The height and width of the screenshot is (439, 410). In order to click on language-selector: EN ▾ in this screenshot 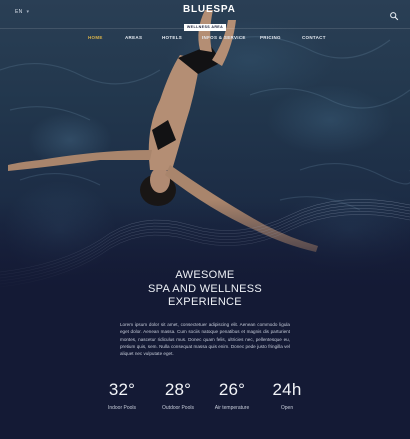, I will do `click(22, 12)`.